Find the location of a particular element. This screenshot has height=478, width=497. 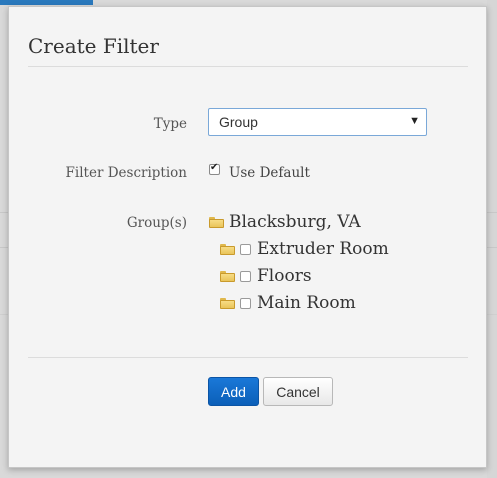

chevron-down-icon: ▼ is located at coordinates (414, 121).